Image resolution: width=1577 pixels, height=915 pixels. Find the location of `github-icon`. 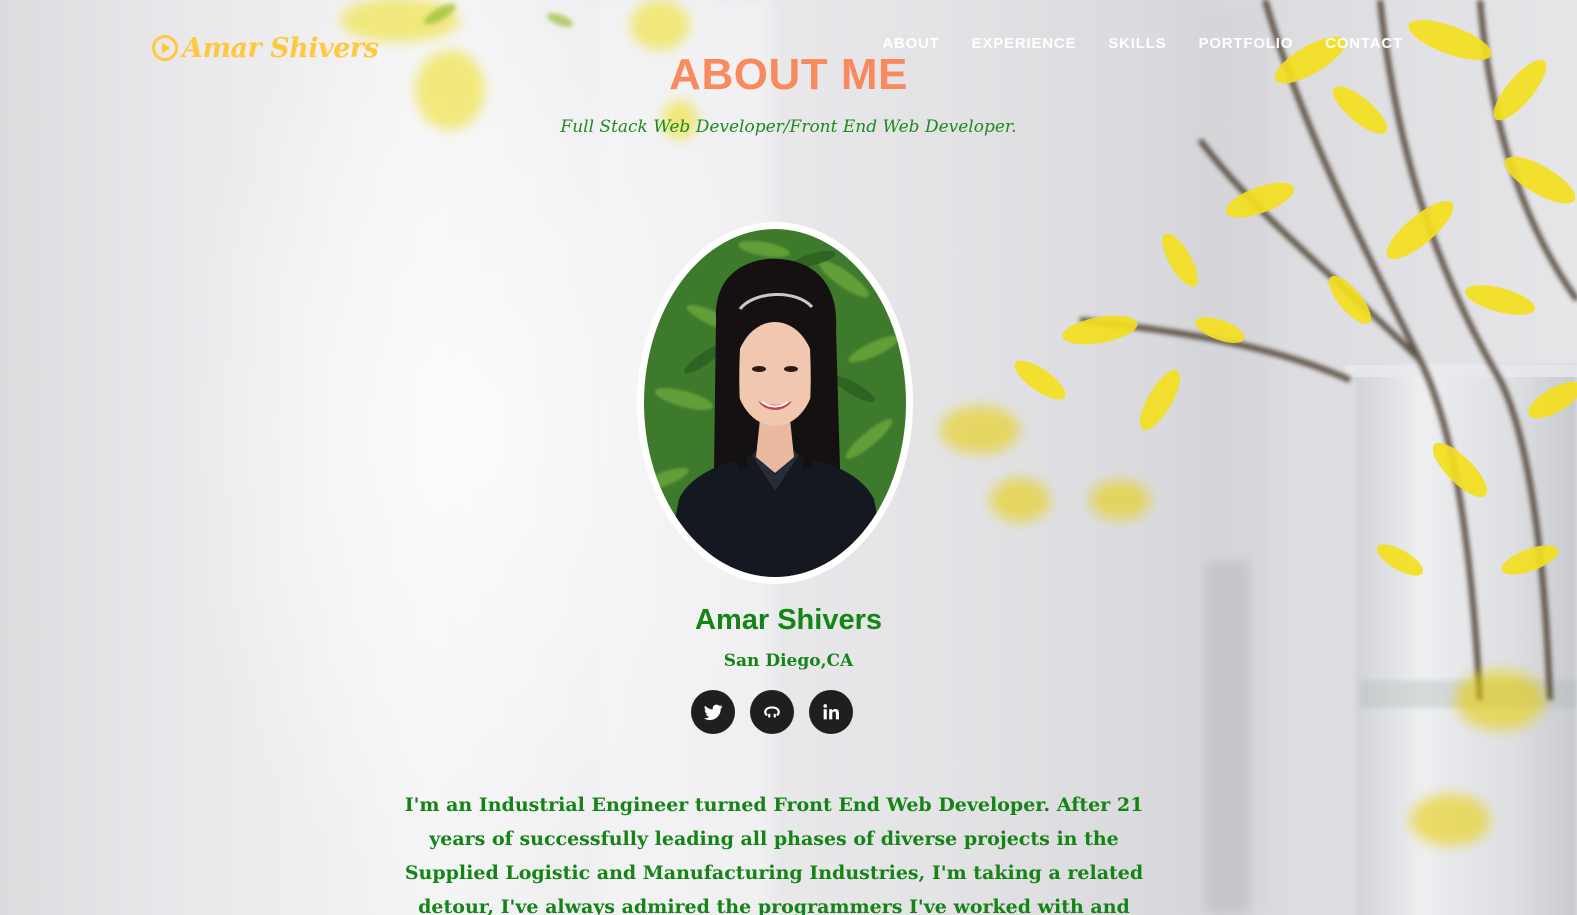

github-icon is located at coordinates (772, 712).